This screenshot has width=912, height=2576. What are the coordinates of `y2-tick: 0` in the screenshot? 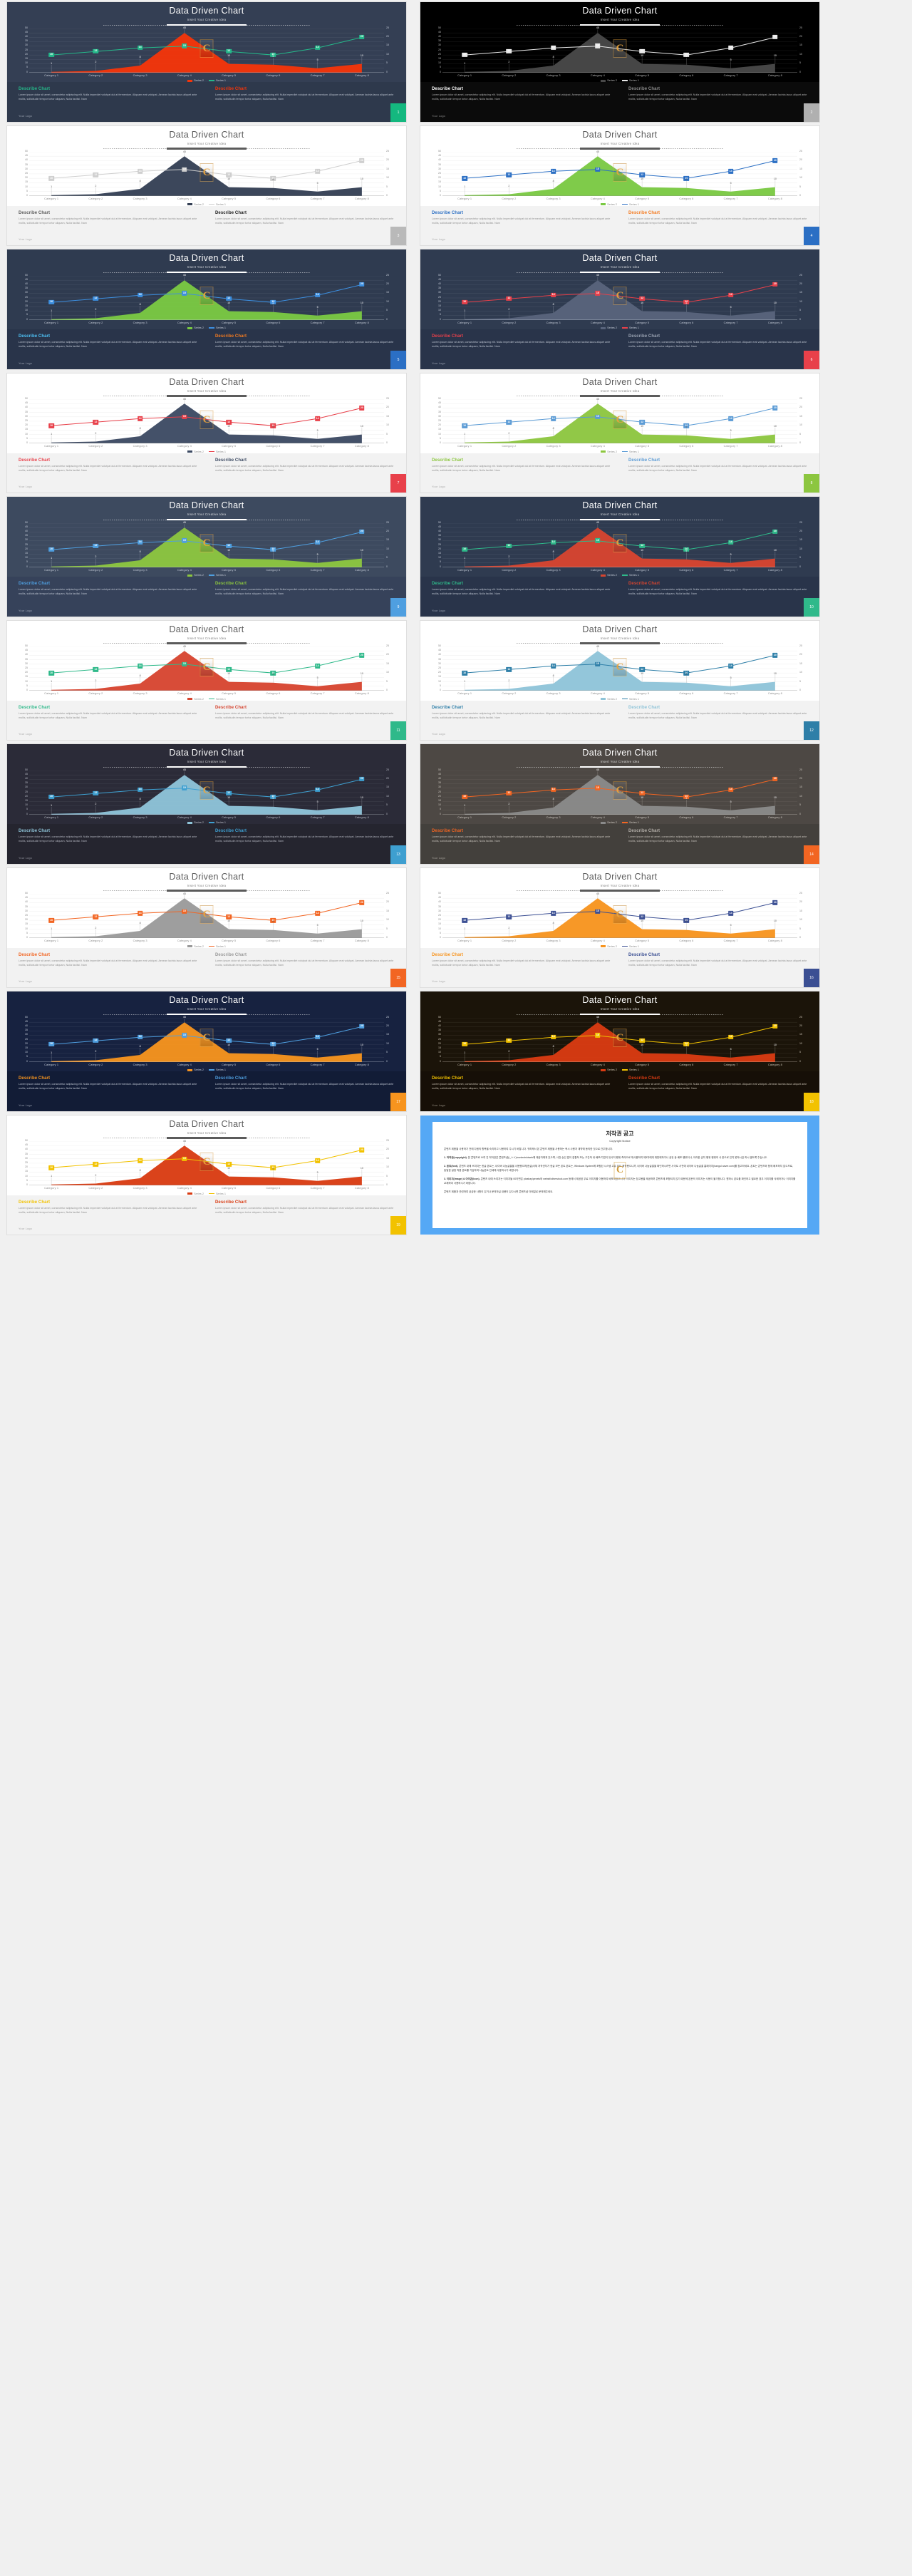 It's located at (800, 71).